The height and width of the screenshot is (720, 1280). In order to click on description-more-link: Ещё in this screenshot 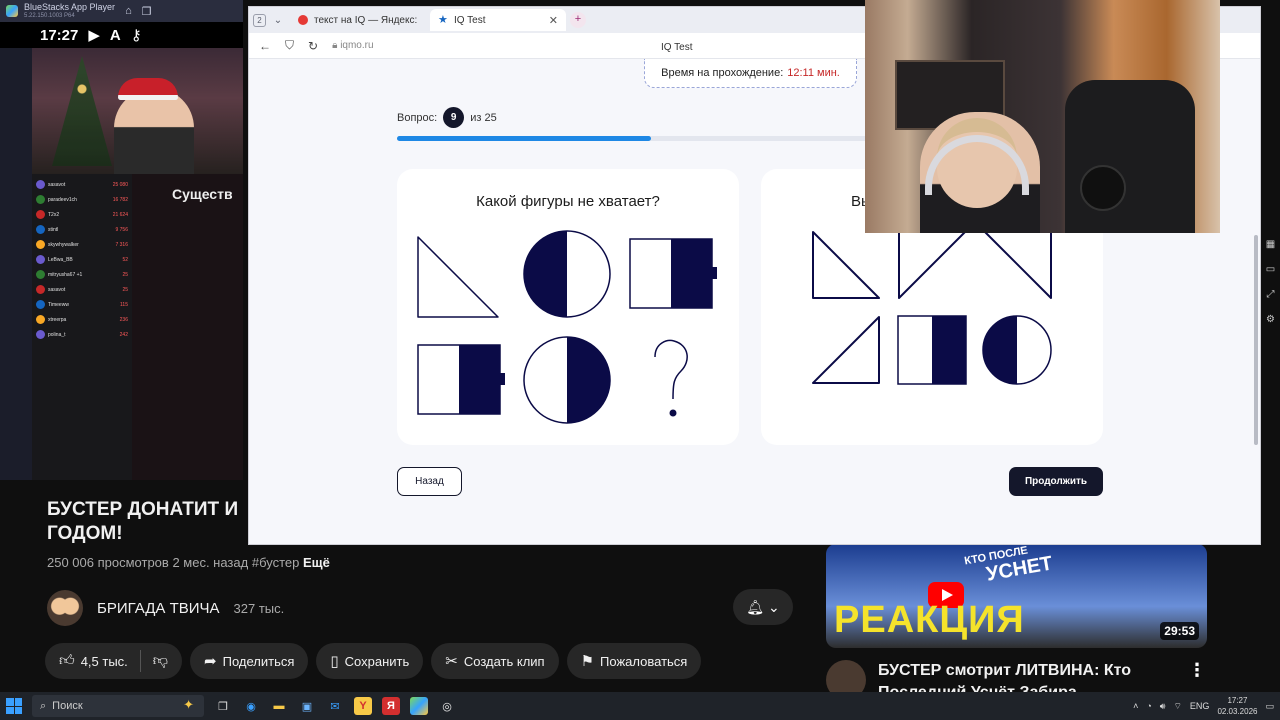, I will do `click(316, 562)`.